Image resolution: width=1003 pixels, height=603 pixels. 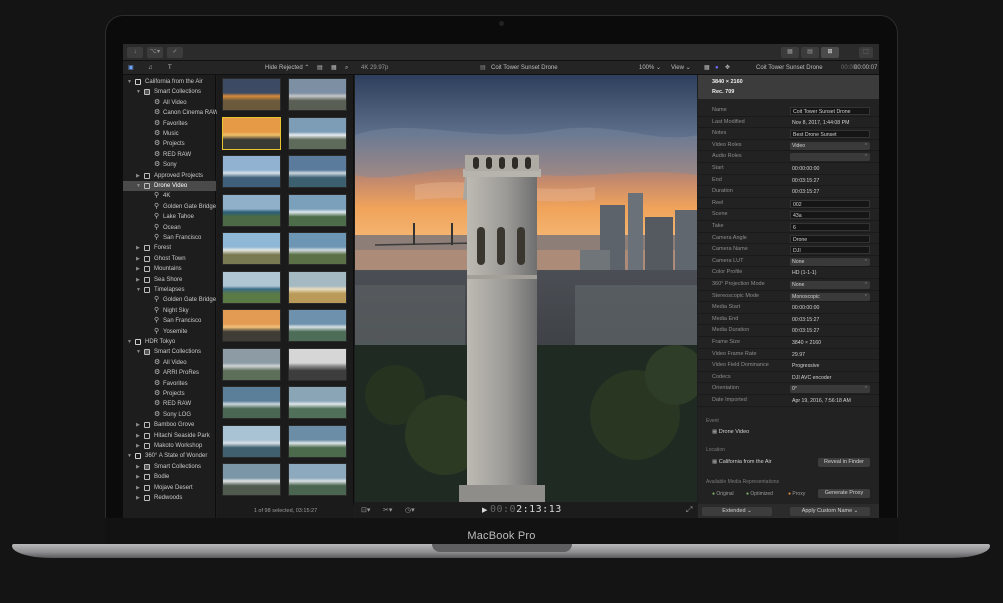 I want to click on sidebar-item: ⚲ 4K, so click(x=169, y=196).